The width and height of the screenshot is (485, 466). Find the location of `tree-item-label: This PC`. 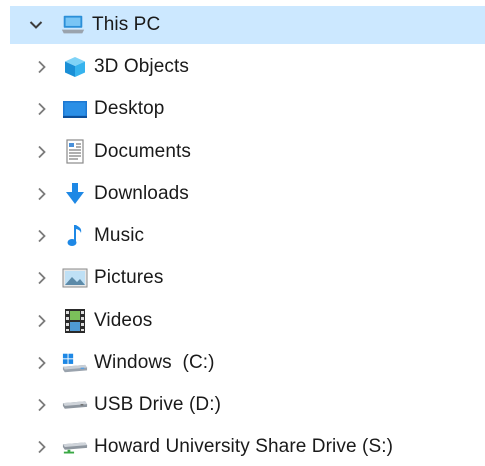

tree-item-label: This PC is located at coordinates (126, 24).